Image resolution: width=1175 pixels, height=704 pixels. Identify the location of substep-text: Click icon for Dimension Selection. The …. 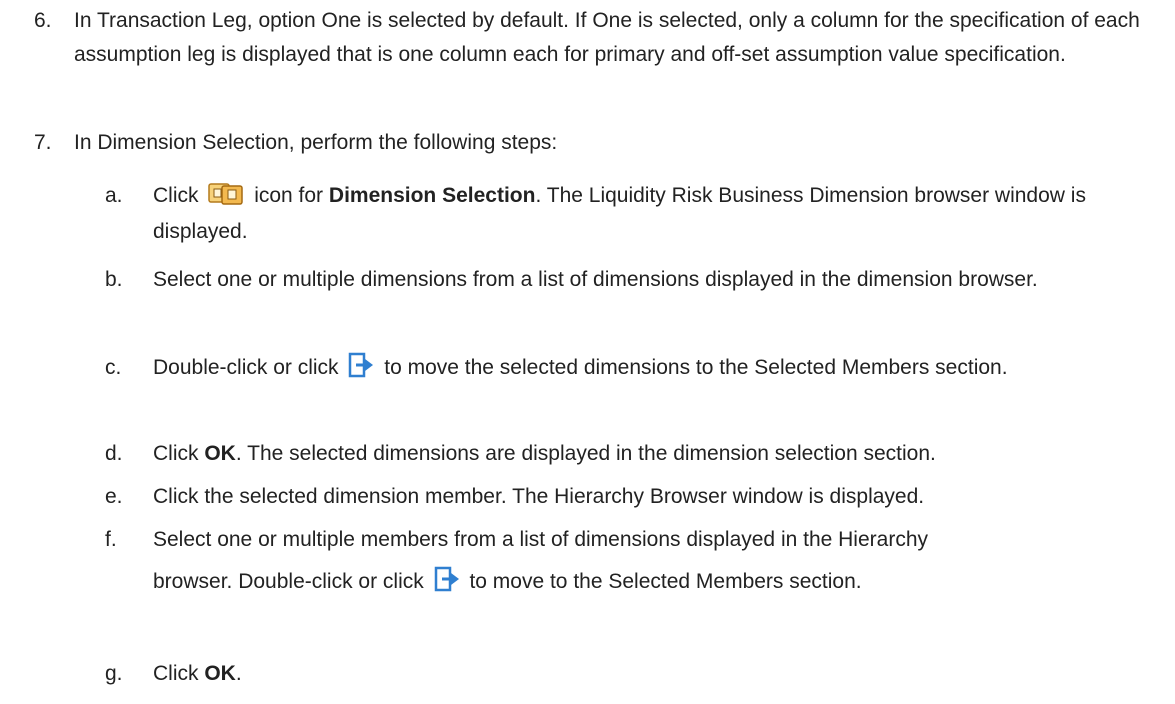
(664, 214).